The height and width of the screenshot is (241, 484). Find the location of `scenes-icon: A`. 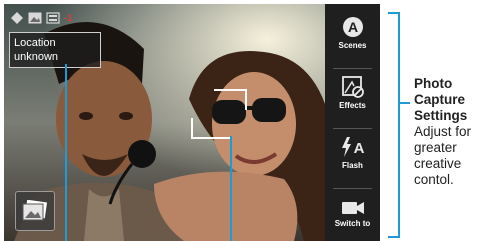

scenes-icon: A is located at coordinates (352, 27).